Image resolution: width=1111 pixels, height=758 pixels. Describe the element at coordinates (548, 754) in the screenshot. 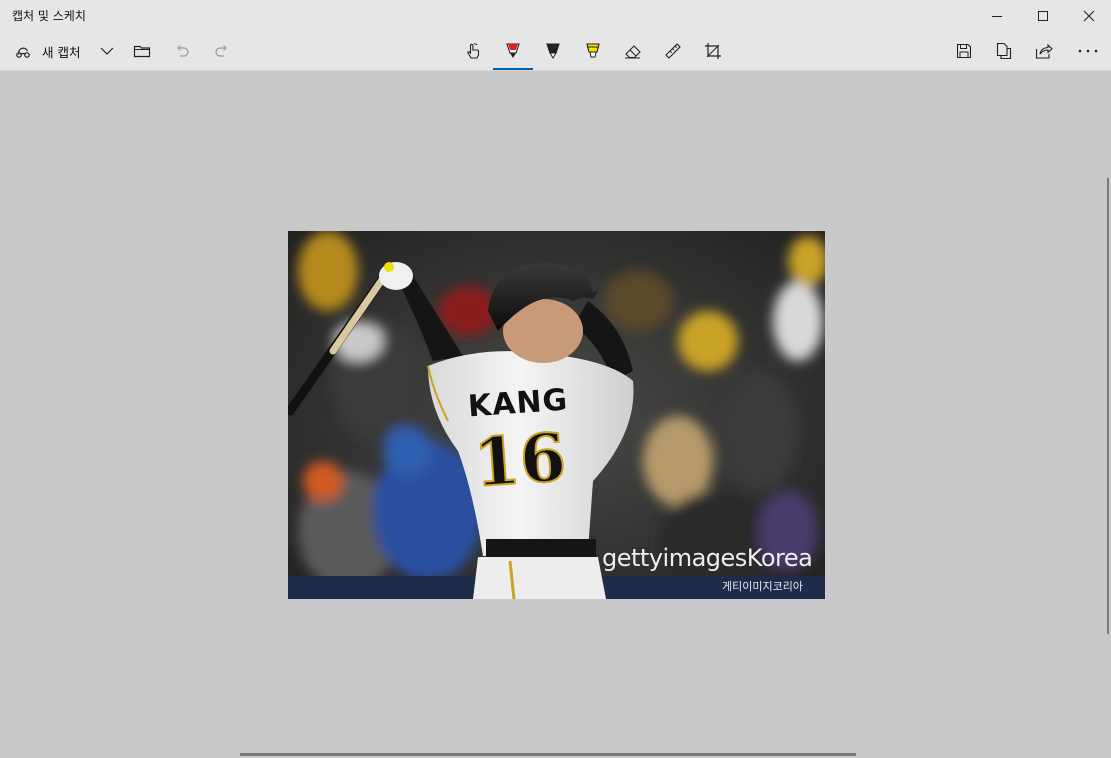

I see `horizontal-scrollbar` at that location.